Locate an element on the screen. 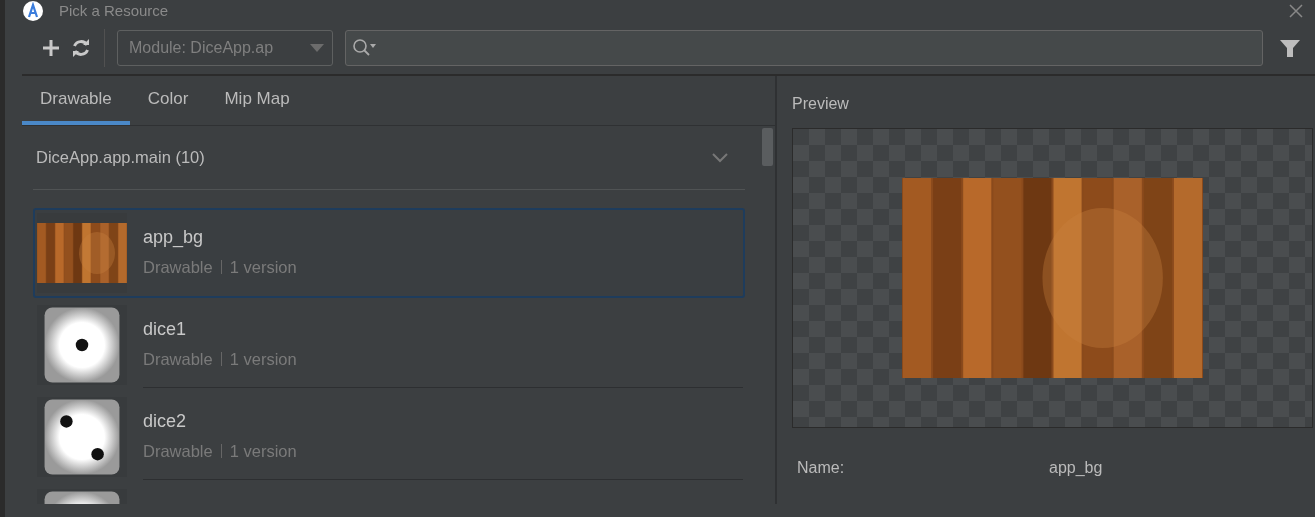 The width and height of the screenshot is (1315, 517). group-title: DiceApp.app.main (10) is located at coordinates (120, 157).